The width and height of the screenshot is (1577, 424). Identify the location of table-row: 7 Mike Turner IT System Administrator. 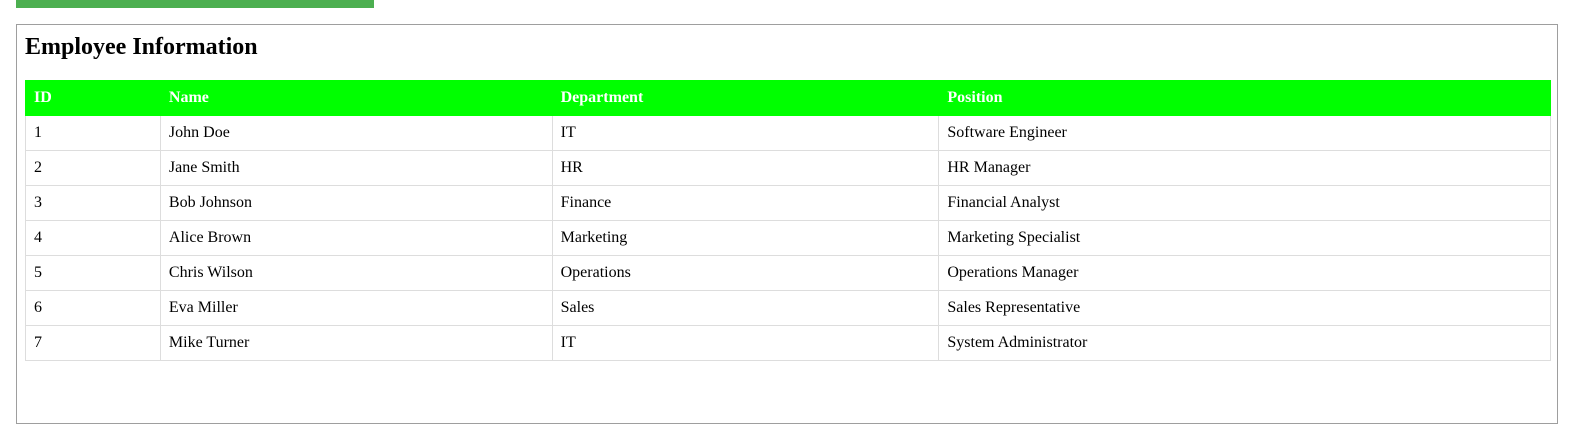
(788, 343).